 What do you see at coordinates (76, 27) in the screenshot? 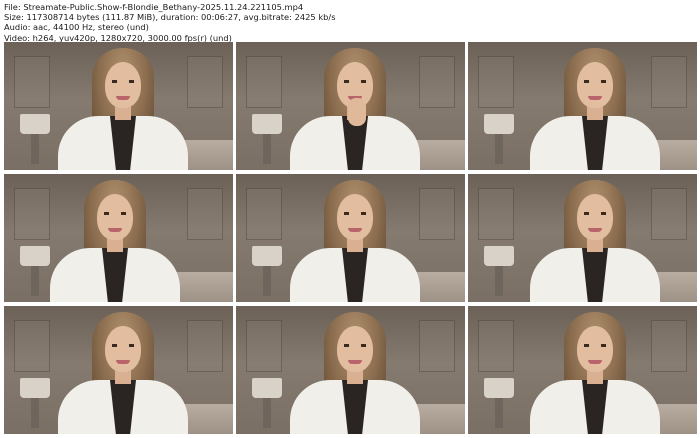
I see `audio-info-line: Audio: aac, 44100 Hz, stereo (und)` at bounding box center [76, 27].